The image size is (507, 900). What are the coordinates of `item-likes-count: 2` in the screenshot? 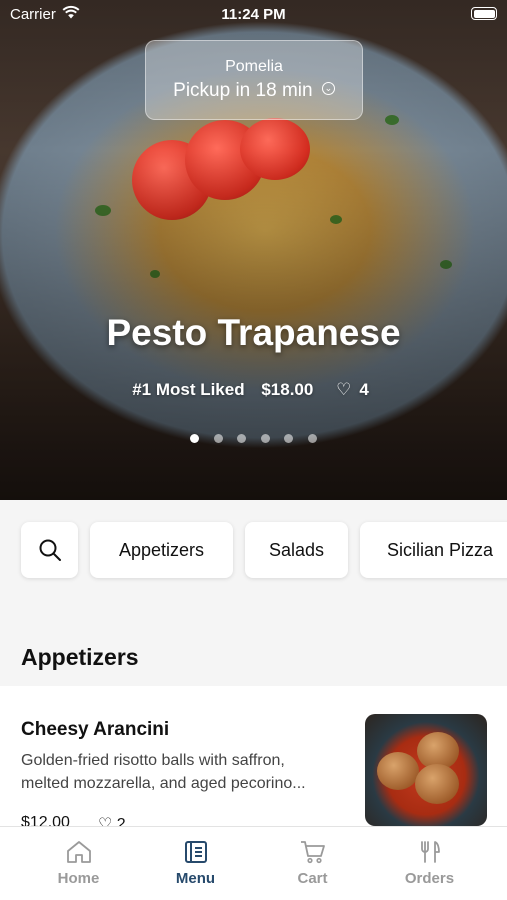 It's located at (121, 821).